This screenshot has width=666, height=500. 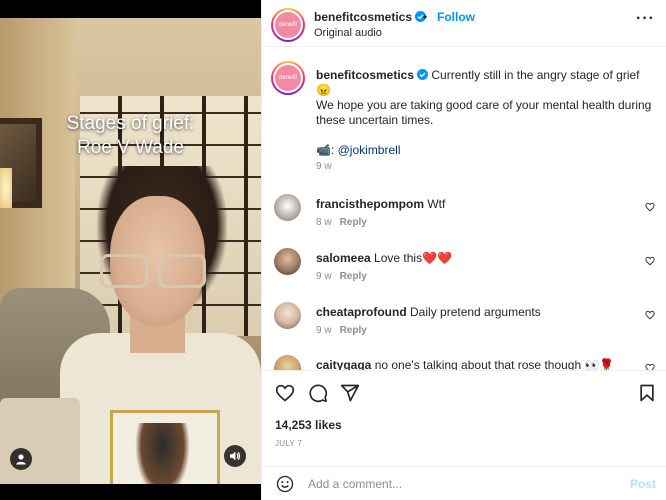 I want to click on comment-text: cheataprofound Daily pretend arguments, so click(x=428, y=312).